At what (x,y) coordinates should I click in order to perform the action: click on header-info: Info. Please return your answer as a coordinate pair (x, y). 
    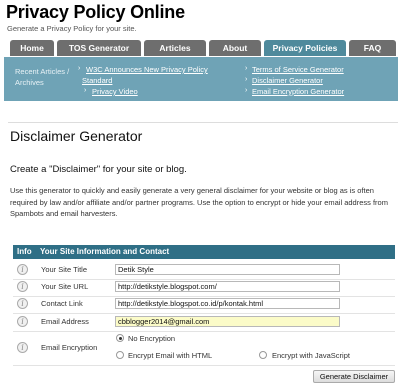
    Looking at the image, I should click on (24, 251).